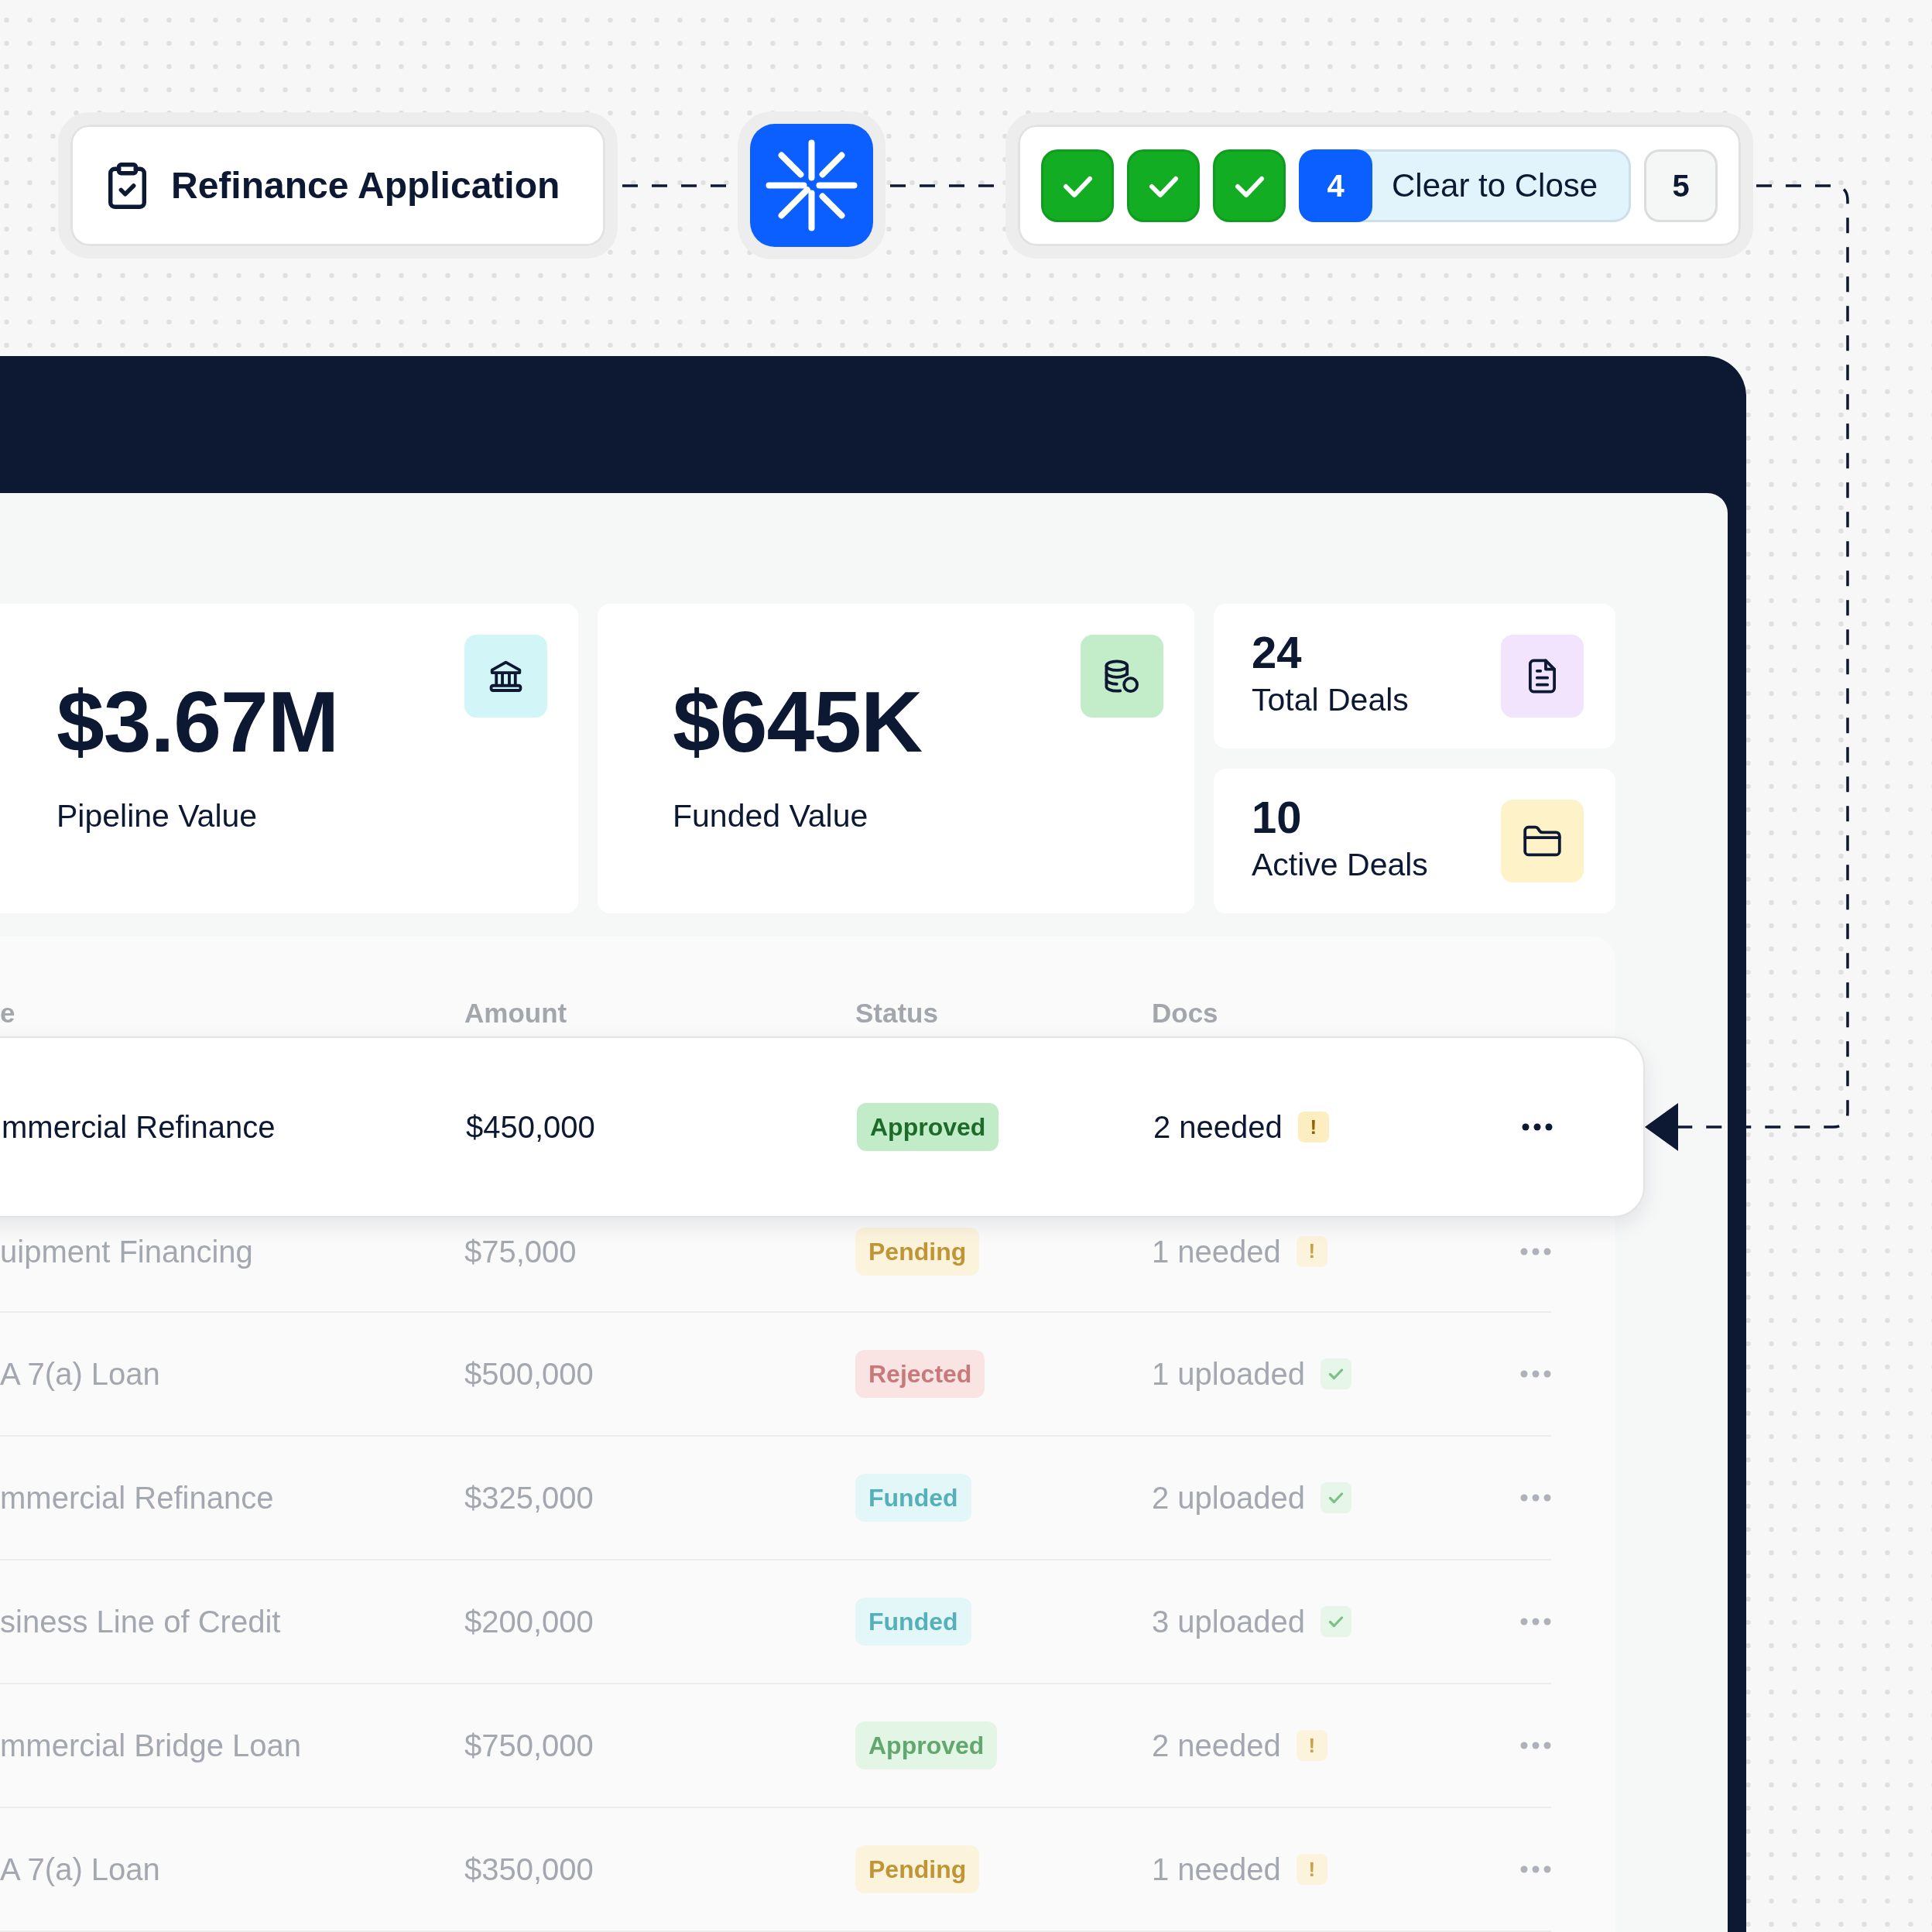 The height and width of the screenshot is (1932, 1932). I want to click on table-row: siness Line of Credit $200,000 Funded 3 uploaded, so click(775, 1622).